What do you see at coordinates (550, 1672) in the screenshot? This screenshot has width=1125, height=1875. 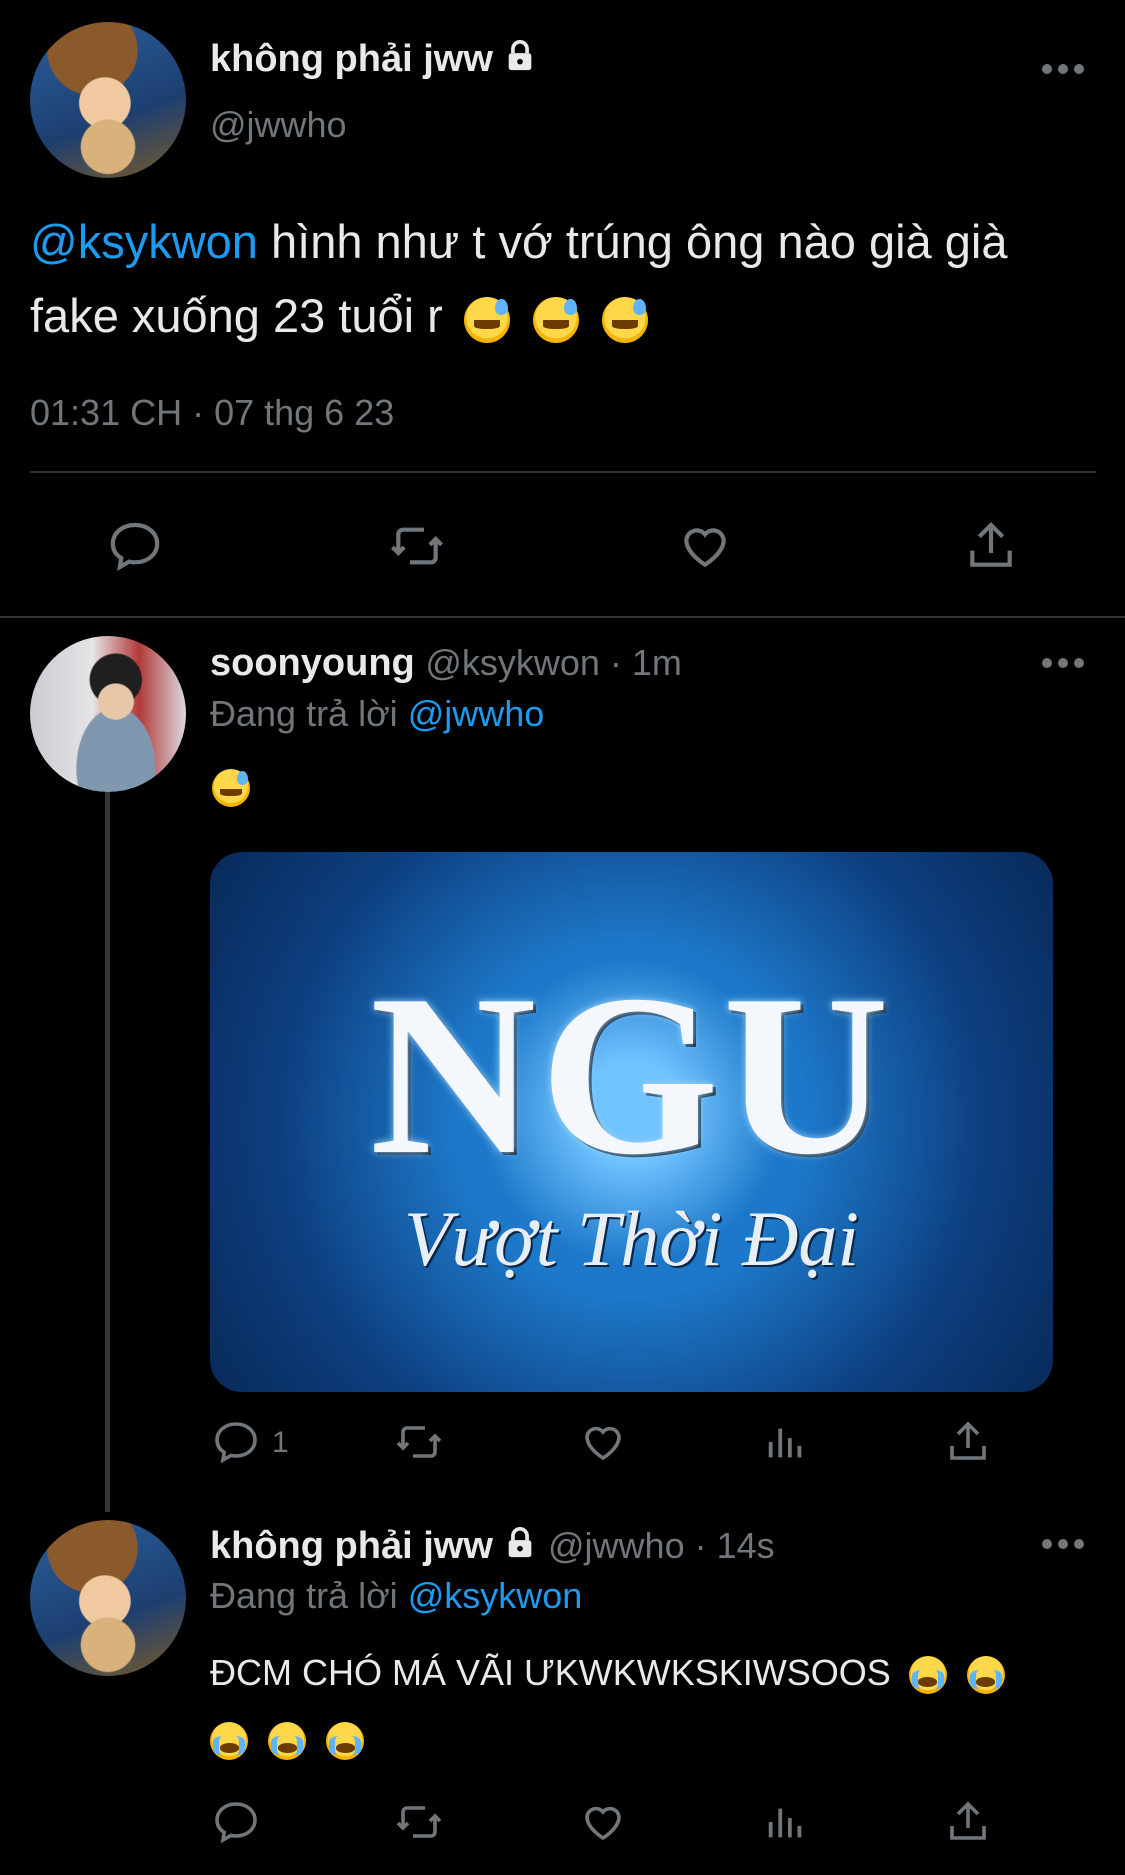 I see `reply2-text-content: ĐCM CHÓ MÁ VÃI ƯKWKWKSKIWSOOS` at bounding box center [550, 1672].